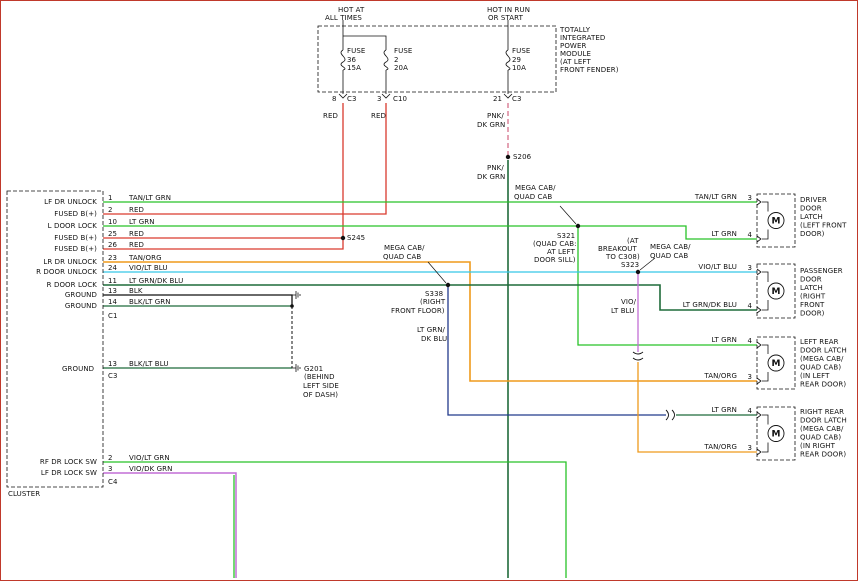 The height and width of the screenshot is (581, 858). Describe the element at coordinates (818, 446) in the screenshot. I see `latch-name-line: (IN RIGHT` at that location.